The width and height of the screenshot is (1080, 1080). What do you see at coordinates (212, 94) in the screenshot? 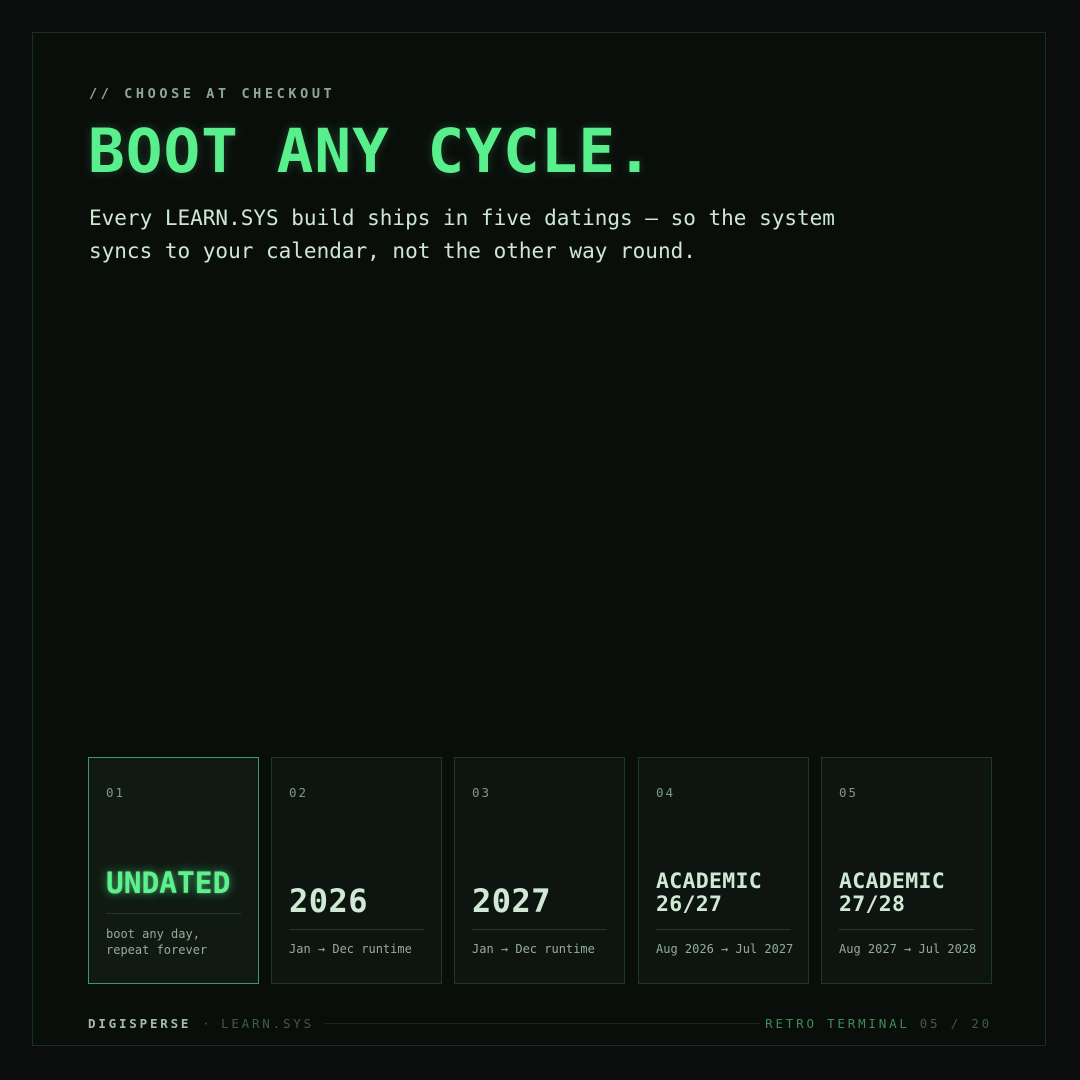
I see `eyebrow-label: // CHOOSE AT CHECKOUT` at bounding box center [212, 94].